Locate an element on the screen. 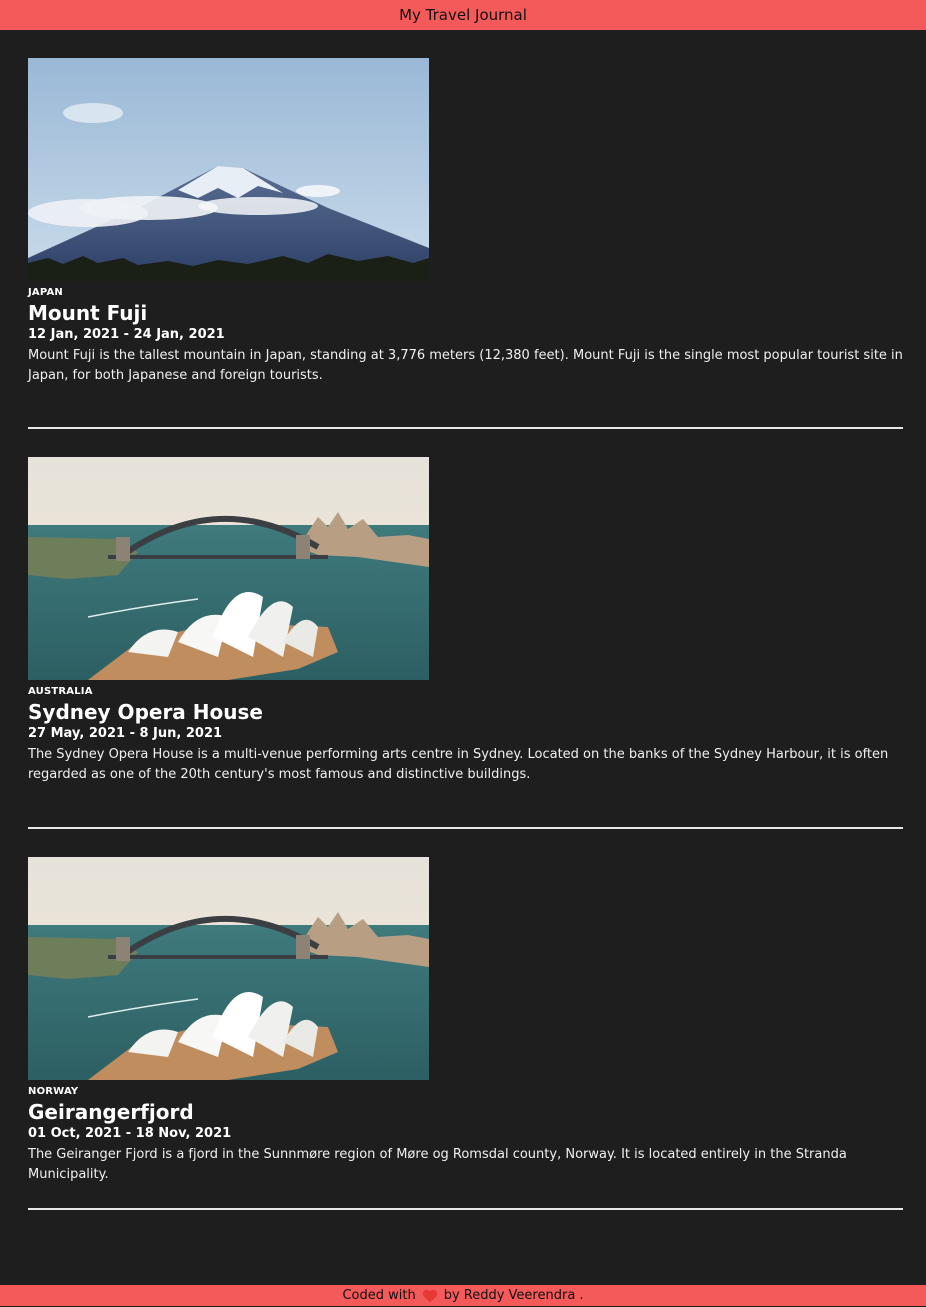 The image size is (926, 1307). entry-dates: 27 May, 2021 - 8 Jun, 2021 is located at coordinates (125, 733).